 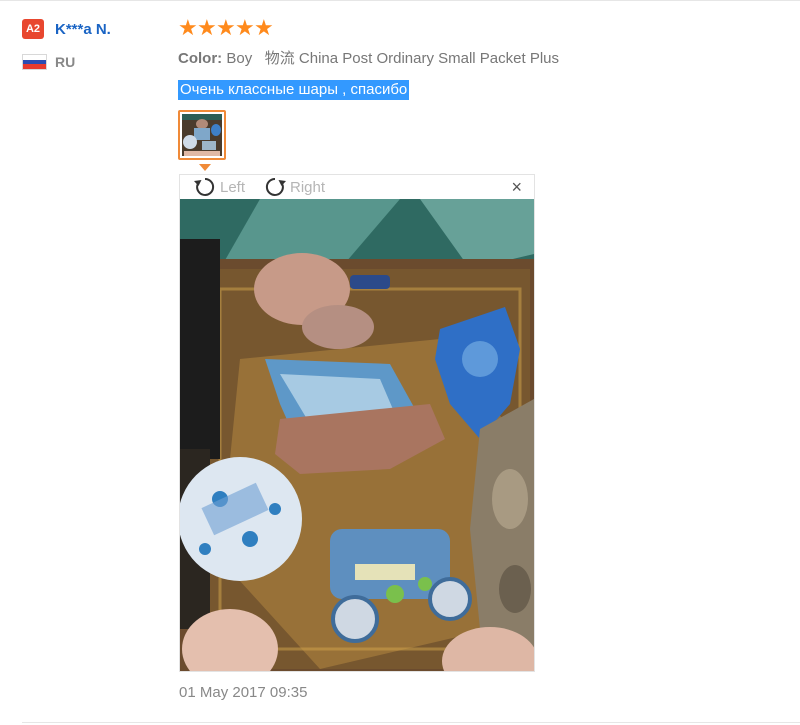 I want to click on reviewer-info: A2 K***a N. RU, so click(x=97, y=45).